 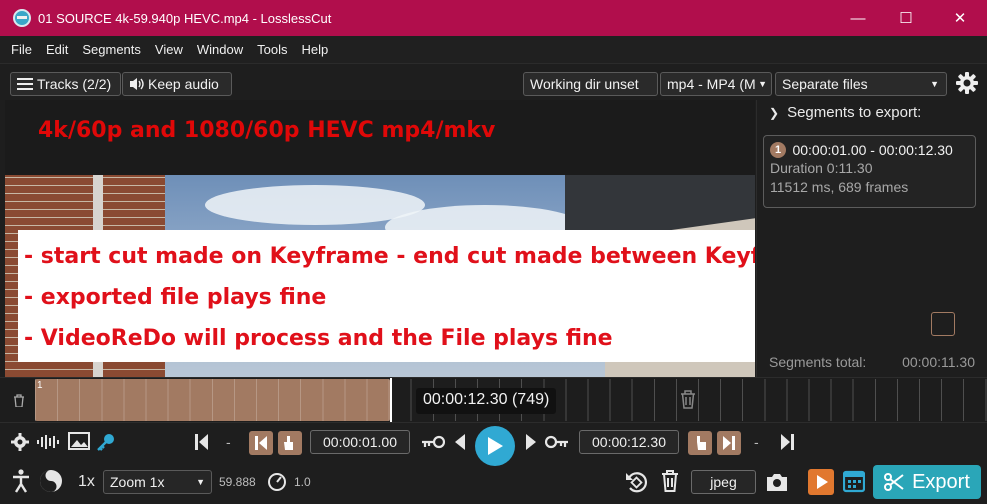 What do you see at coordinates (360, 442) in the screenshot?
I see `cut-start-time-input: 00:00:01.00` at bounding box center [360, 442].